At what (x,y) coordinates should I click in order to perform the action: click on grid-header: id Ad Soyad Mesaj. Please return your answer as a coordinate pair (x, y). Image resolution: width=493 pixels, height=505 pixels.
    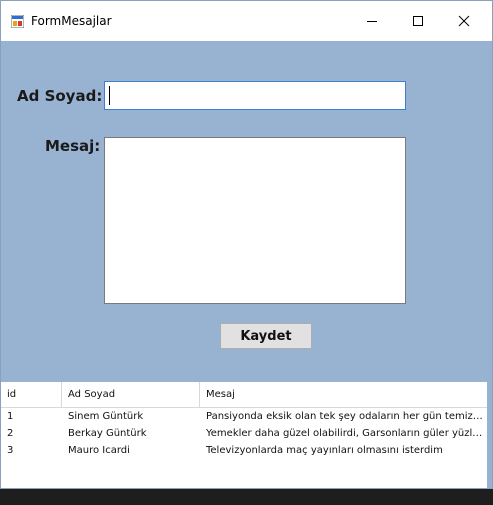
    Looking at the image, I should click on (244, 395).